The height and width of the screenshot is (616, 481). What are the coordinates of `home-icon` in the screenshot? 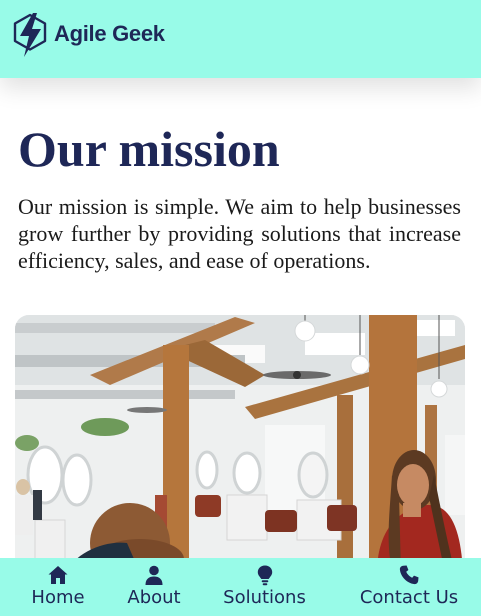 It's located at (58, 575).